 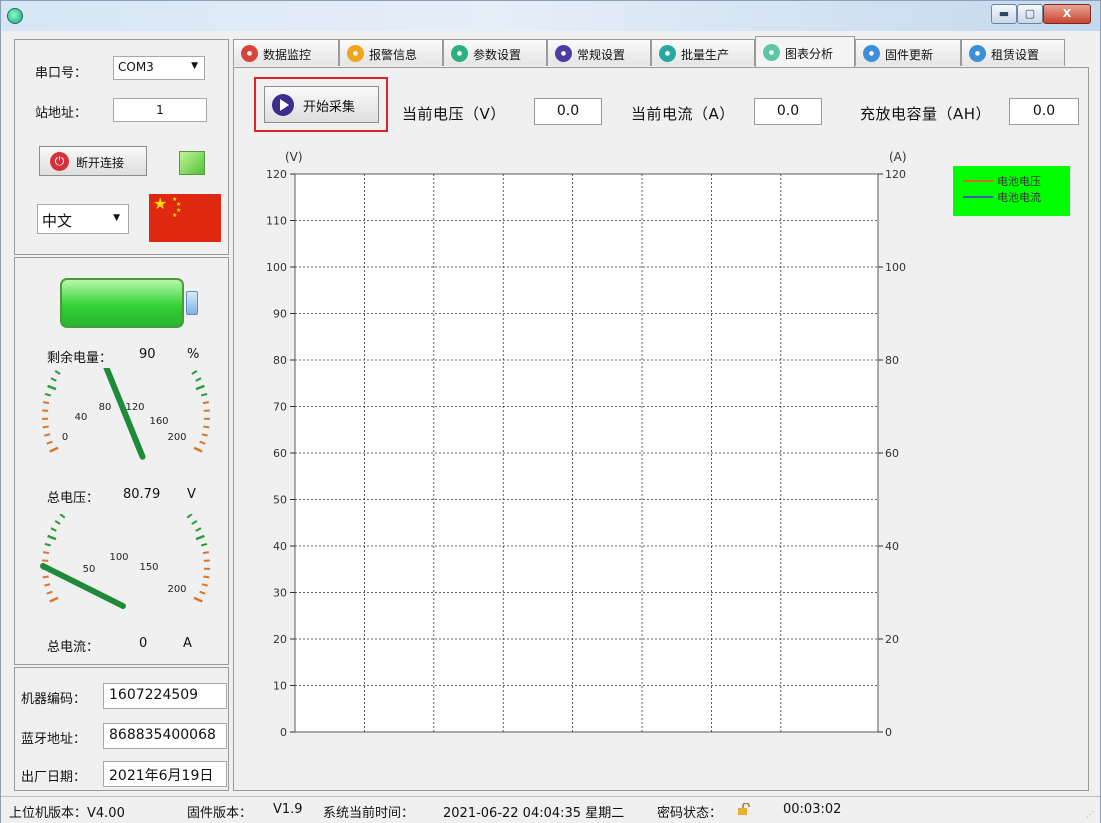 What do you see at coordinates (165, 696) in the screenshot?
I see `machine-code-field: 1607224509` at bounding box center [165, 696].